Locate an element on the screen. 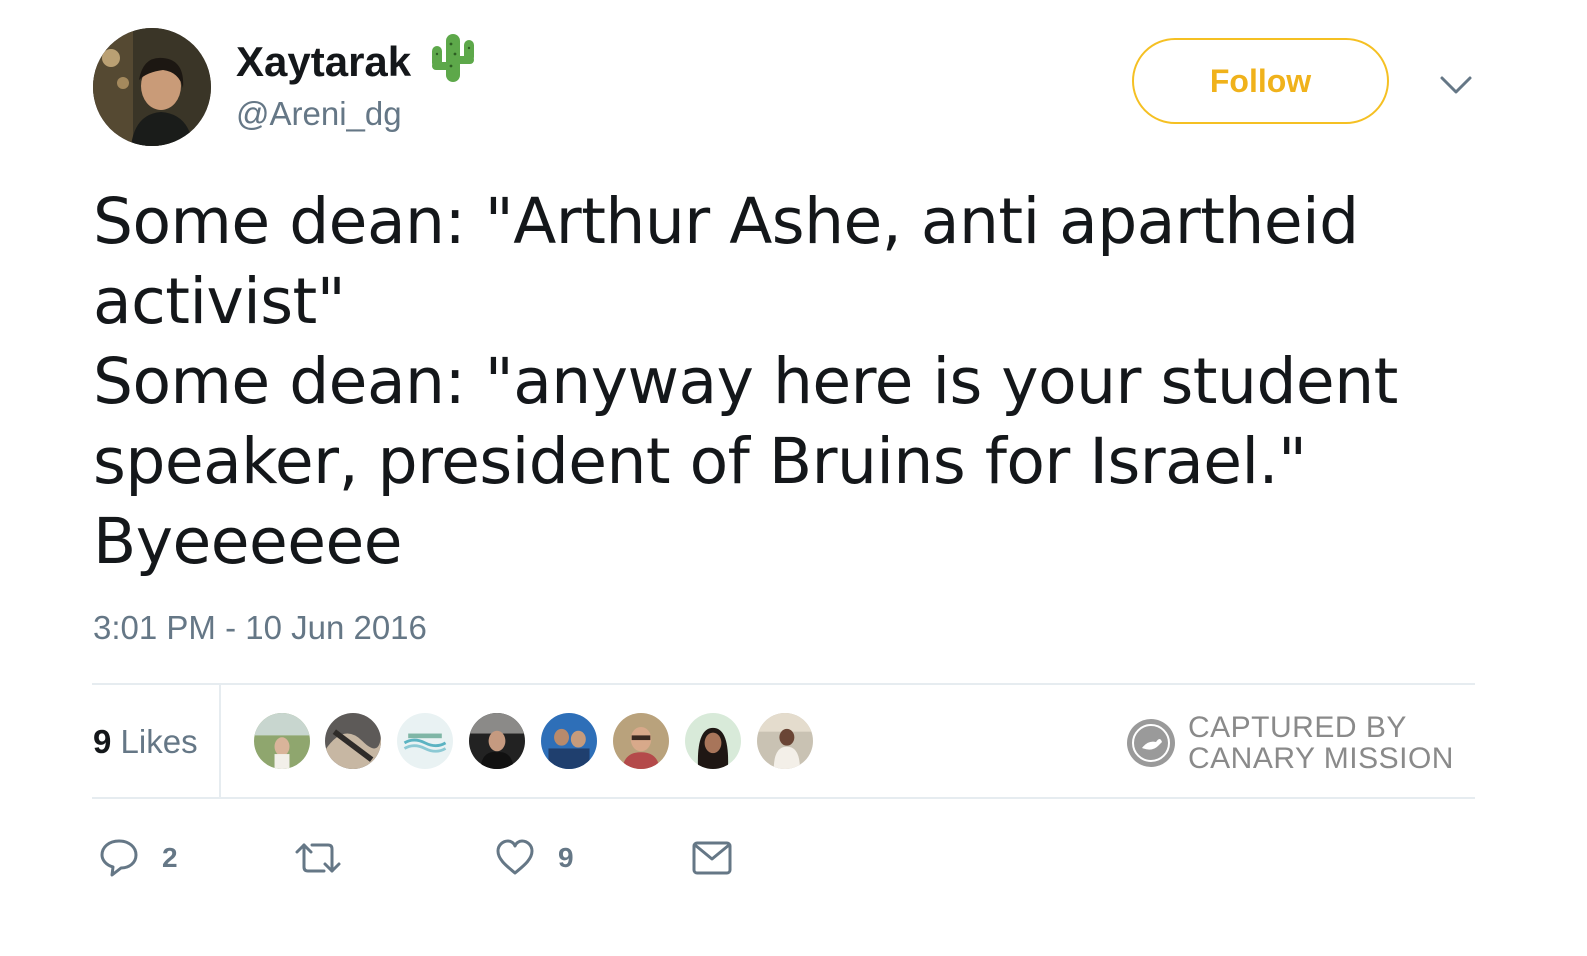 The height and width of the screenshot is (956, 1587). chevron-down-icon is located at coordinates (1456, 85).